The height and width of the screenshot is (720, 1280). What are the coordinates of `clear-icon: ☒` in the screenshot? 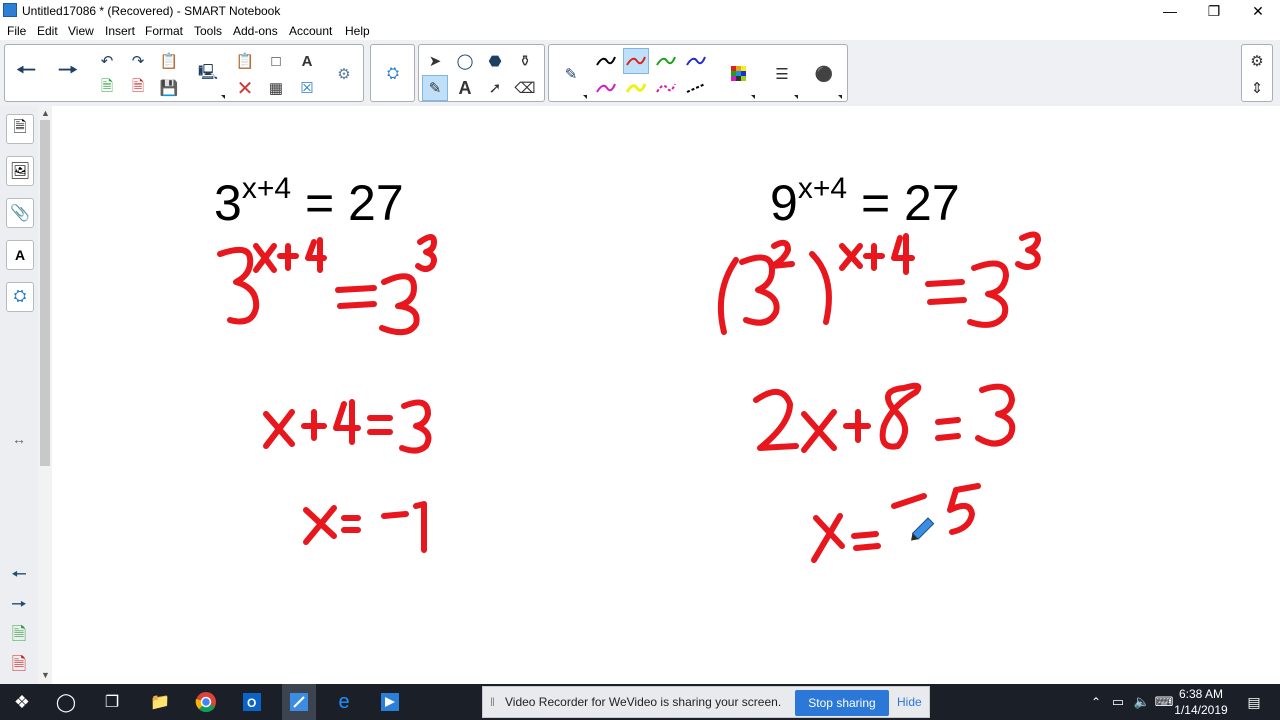 It's located at (307, 88).